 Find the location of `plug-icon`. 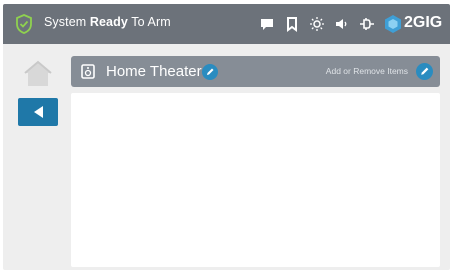

plug-icon is located at coordinates (367, 24).